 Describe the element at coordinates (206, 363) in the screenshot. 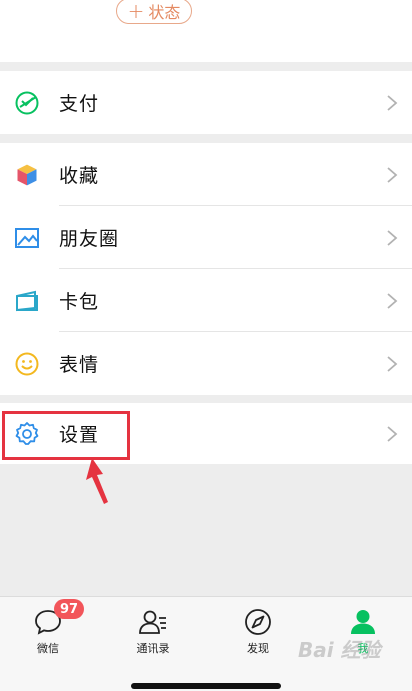

I see `menu-item-stickers: 表情` at that location.